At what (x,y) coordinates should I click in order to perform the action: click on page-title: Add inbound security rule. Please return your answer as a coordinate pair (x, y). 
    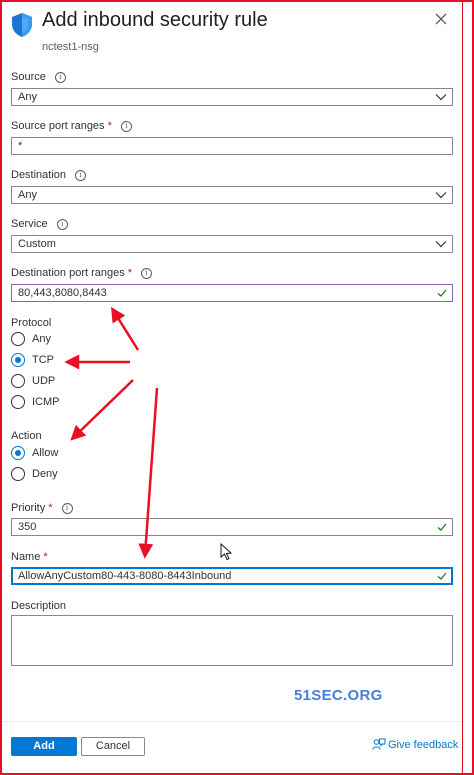
    Looking at the image, I should click on (155, 20).